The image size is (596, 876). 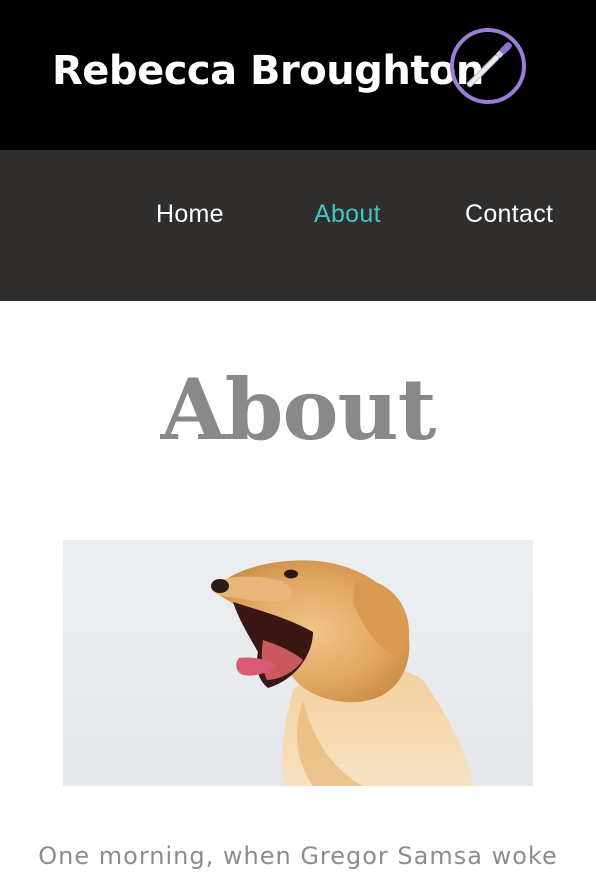 I want to click on nav-home-link: Home, so click(x=190, y=214).